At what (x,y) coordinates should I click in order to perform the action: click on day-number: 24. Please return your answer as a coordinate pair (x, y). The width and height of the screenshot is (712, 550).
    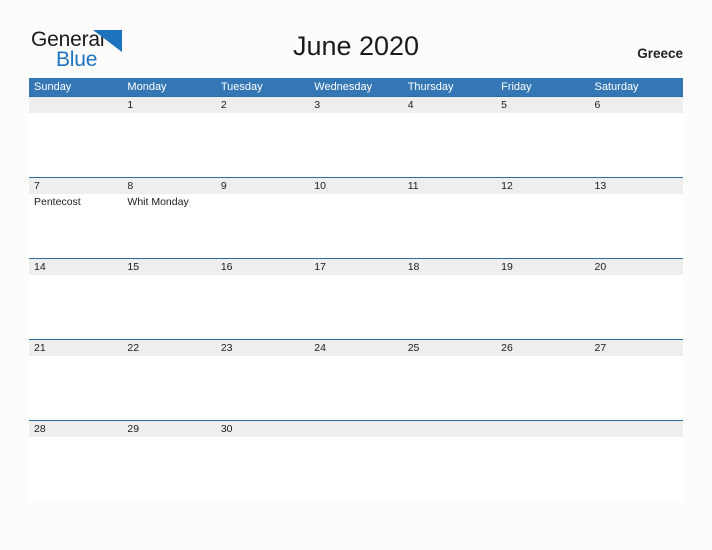
    Looking at the image, I should click on (320, 348).